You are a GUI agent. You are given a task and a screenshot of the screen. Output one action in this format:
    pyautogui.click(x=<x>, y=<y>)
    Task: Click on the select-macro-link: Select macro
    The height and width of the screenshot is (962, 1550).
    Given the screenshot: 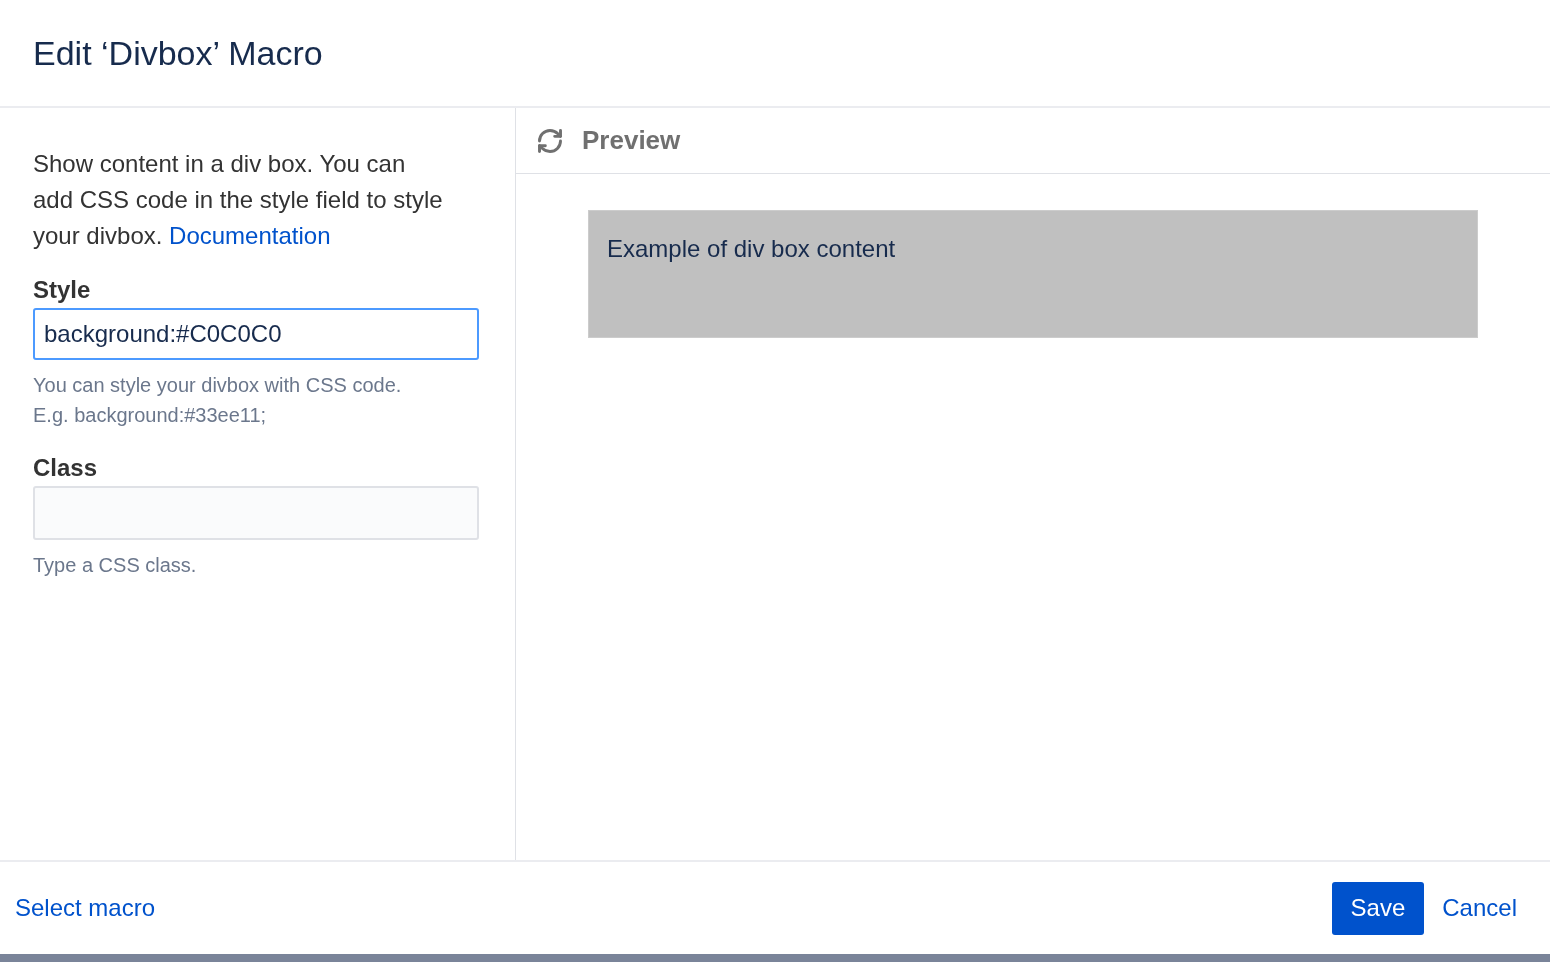 What is the action you would take?
    pyautogui.click(x=85, y=908)
    